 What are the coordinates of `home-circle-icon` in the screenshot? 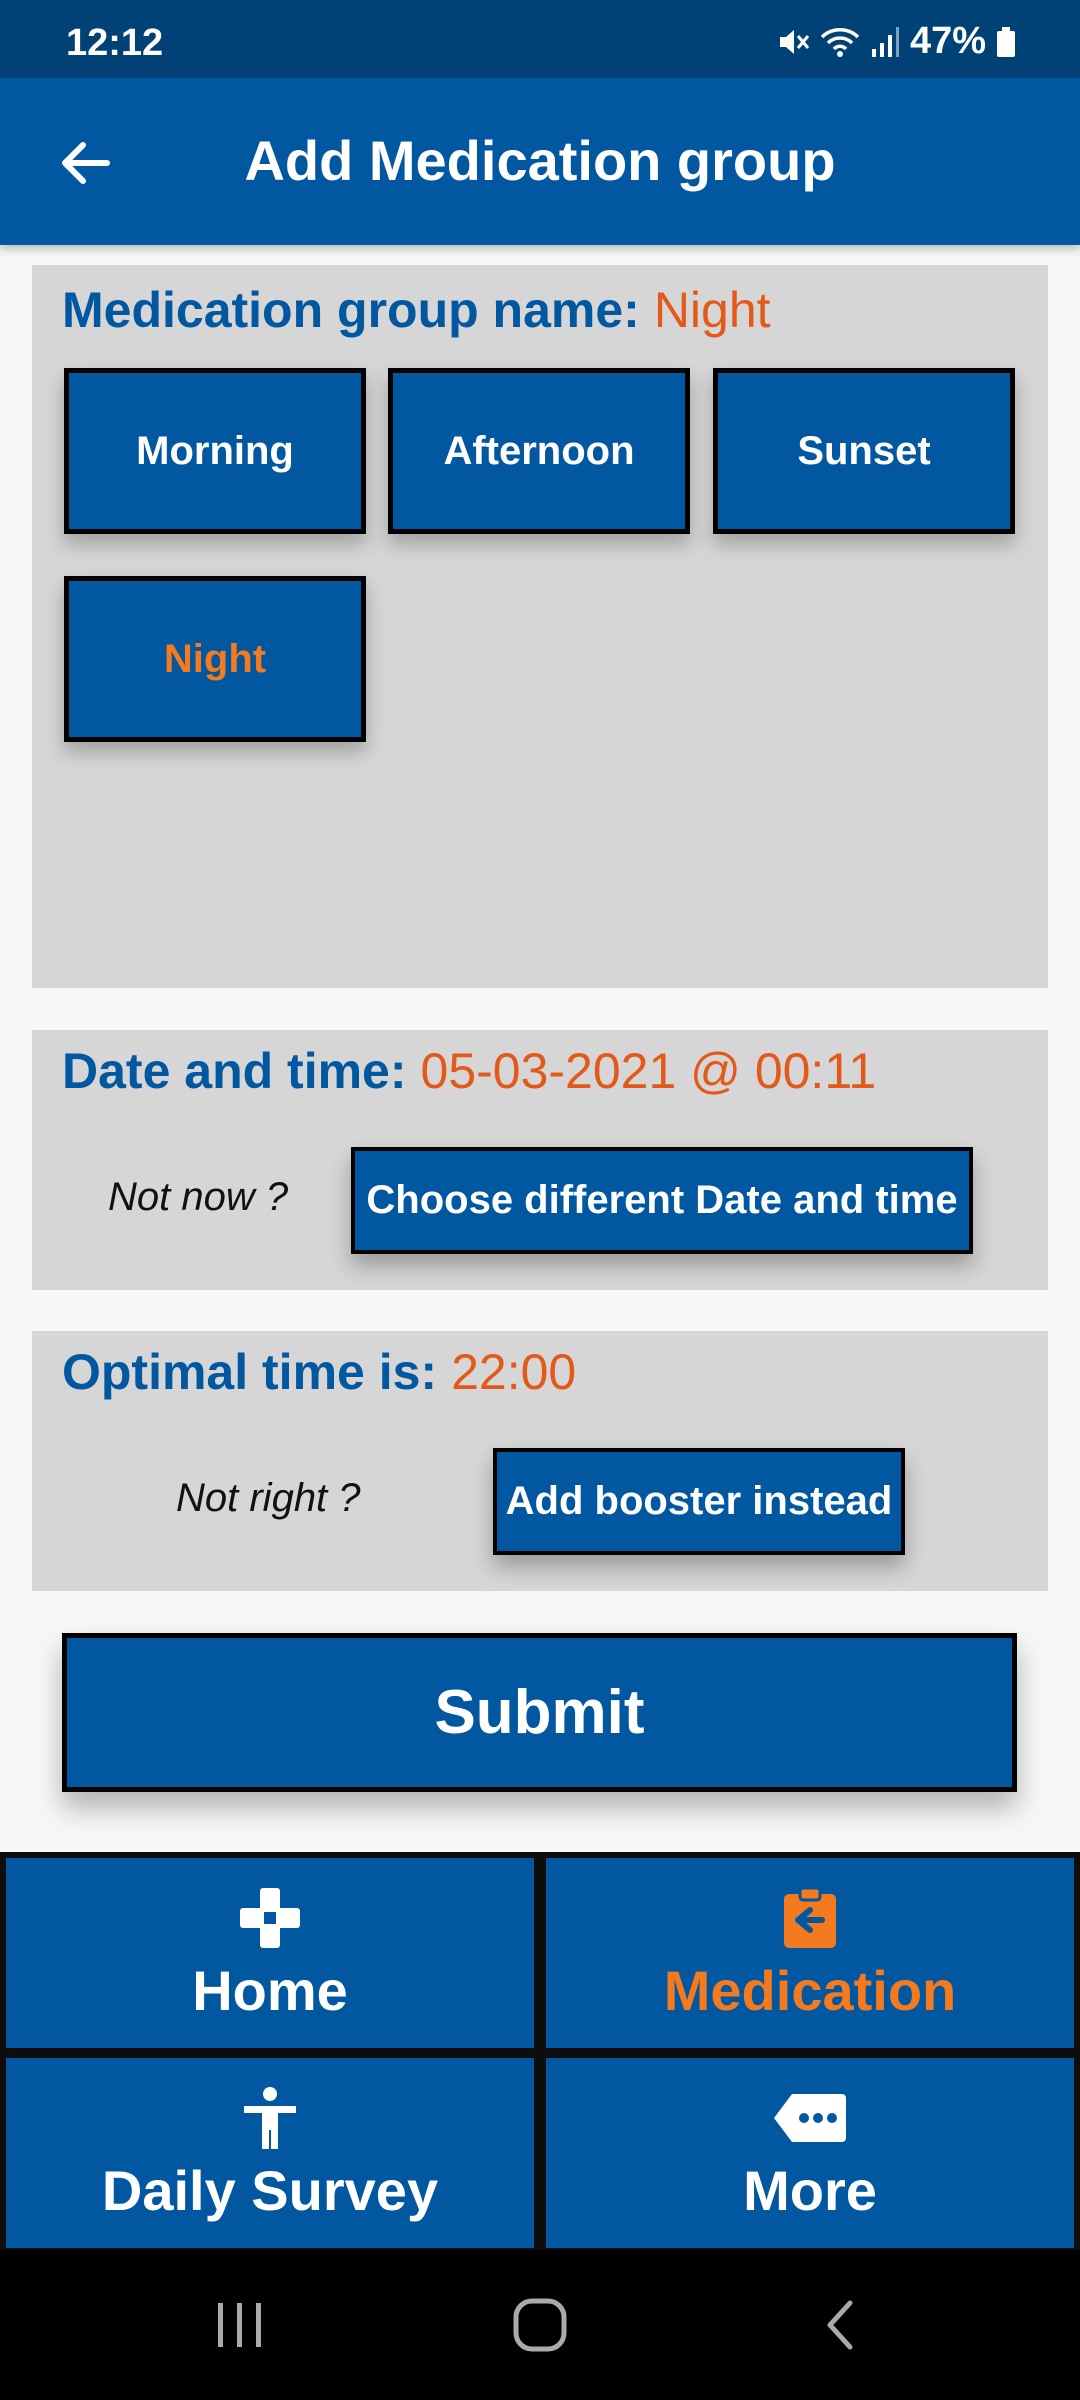 It's located at (540, 2325).